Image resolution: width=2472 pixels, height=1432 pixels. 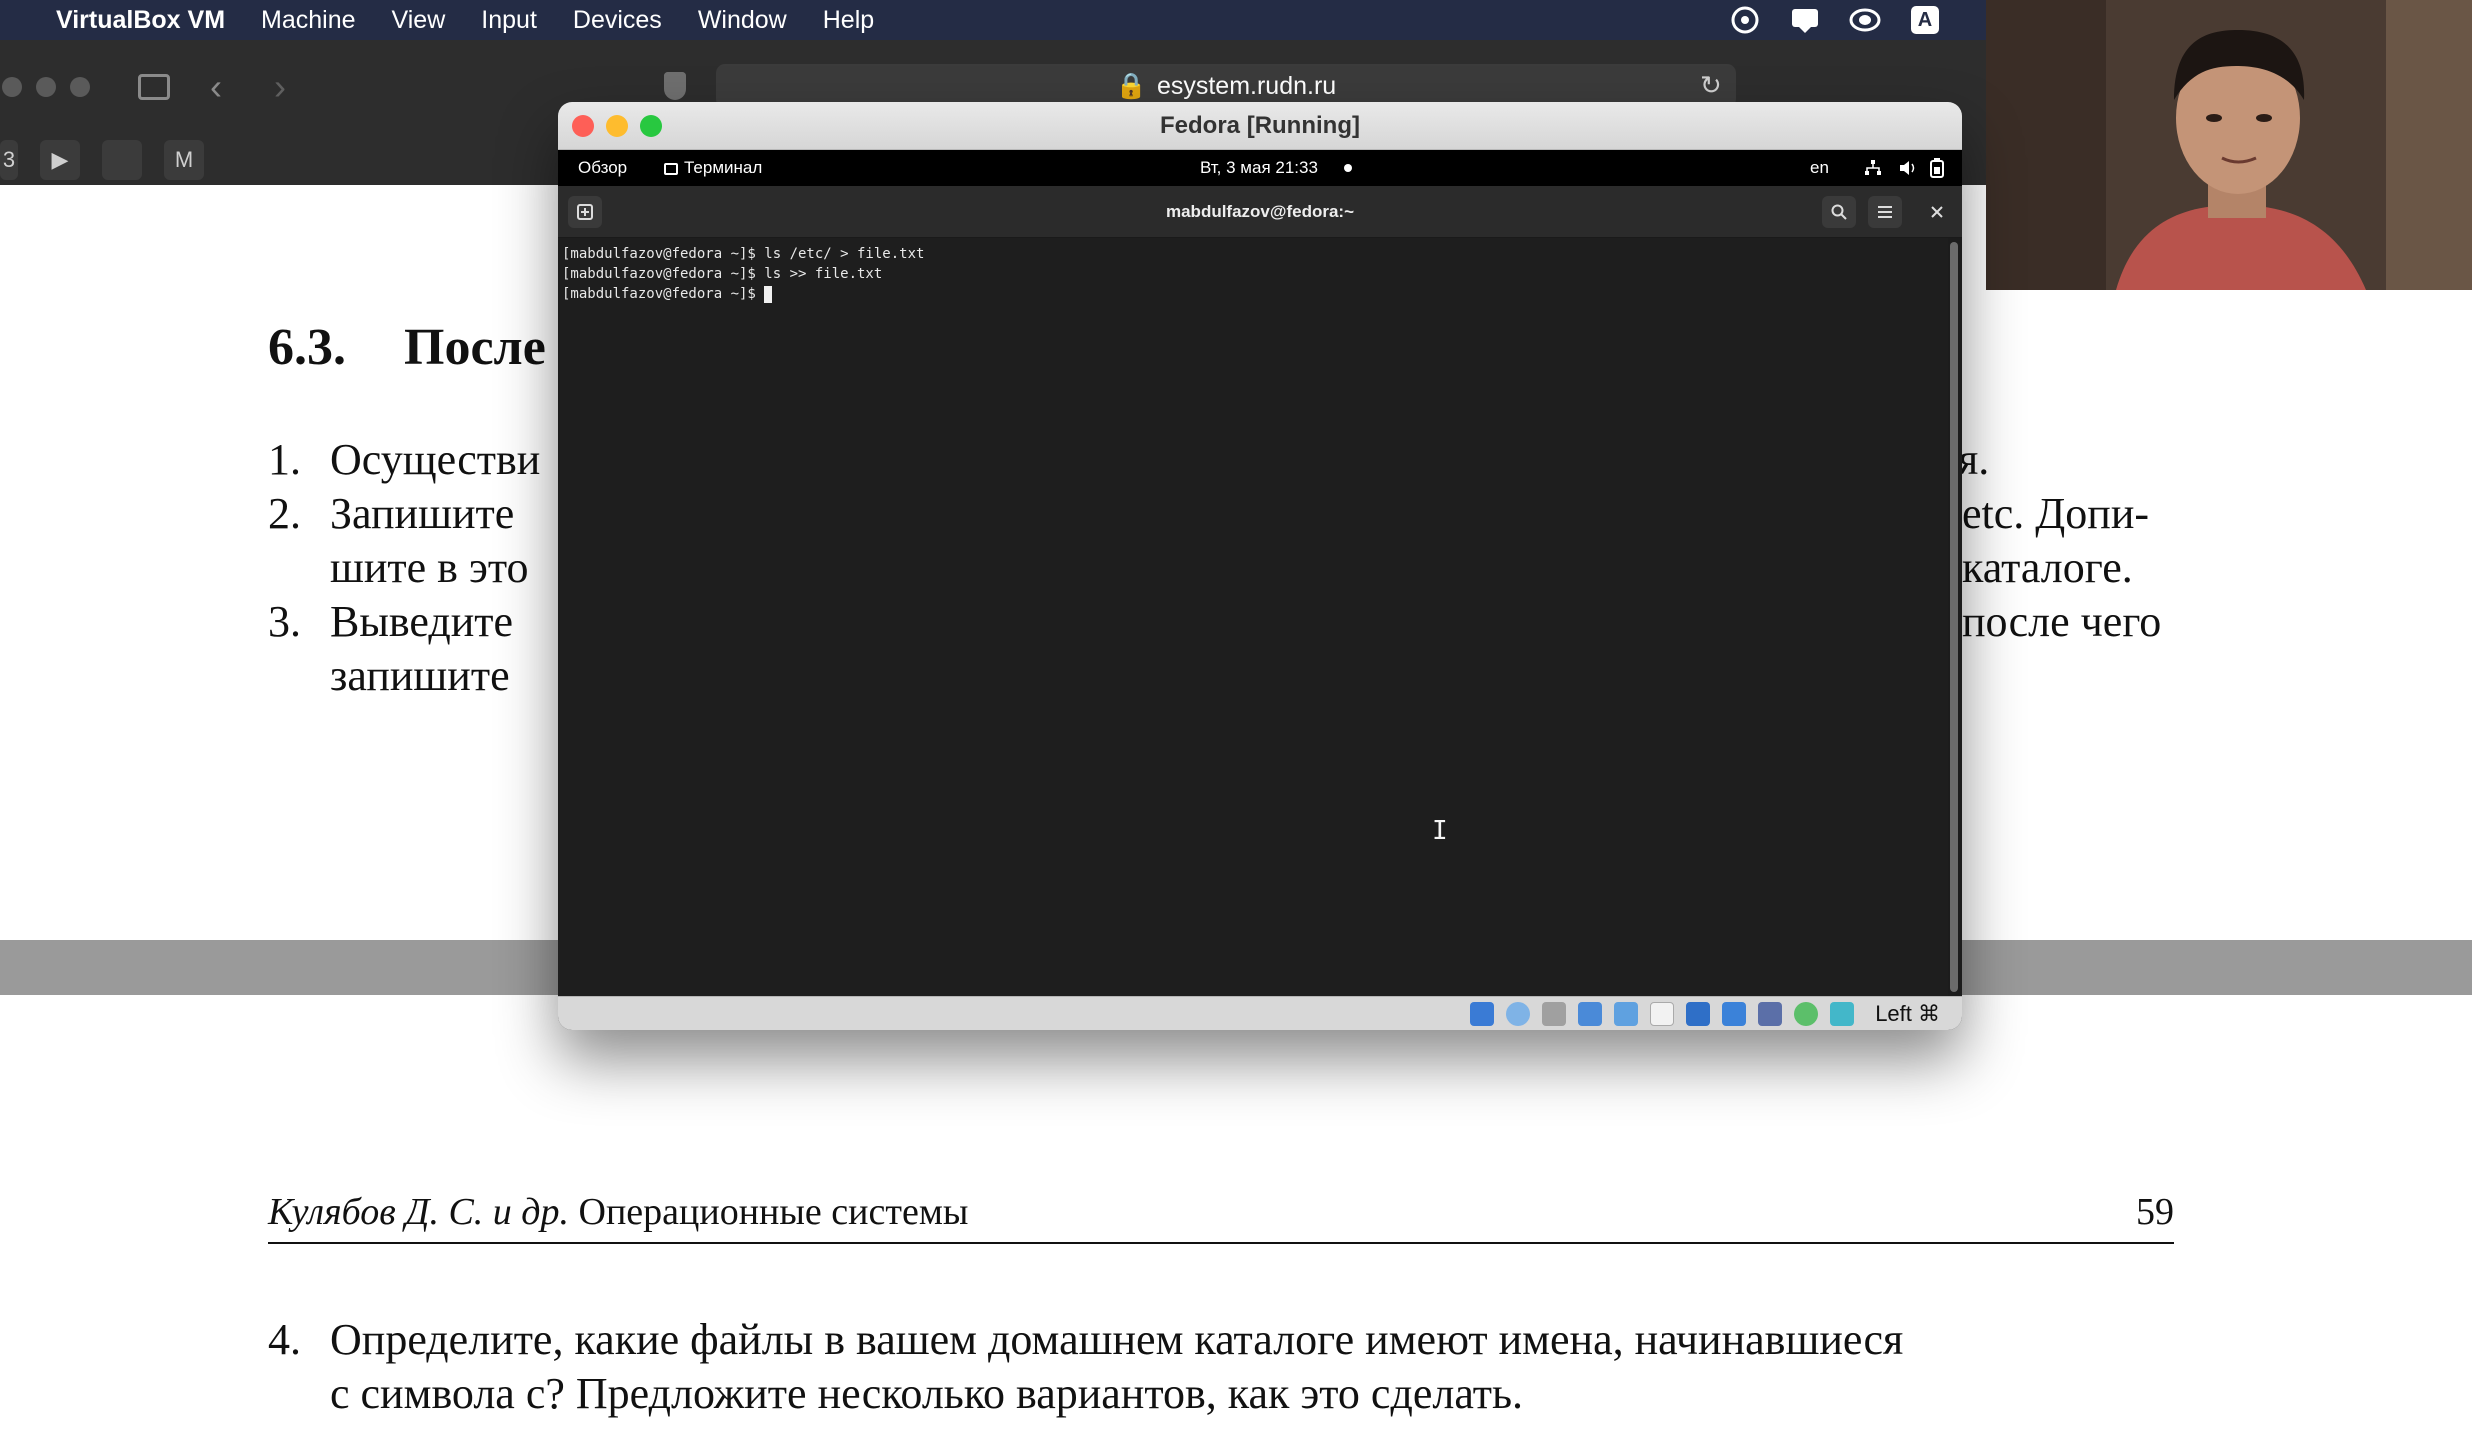 I want to click on list-number: 3., so click(x=284, y=621).